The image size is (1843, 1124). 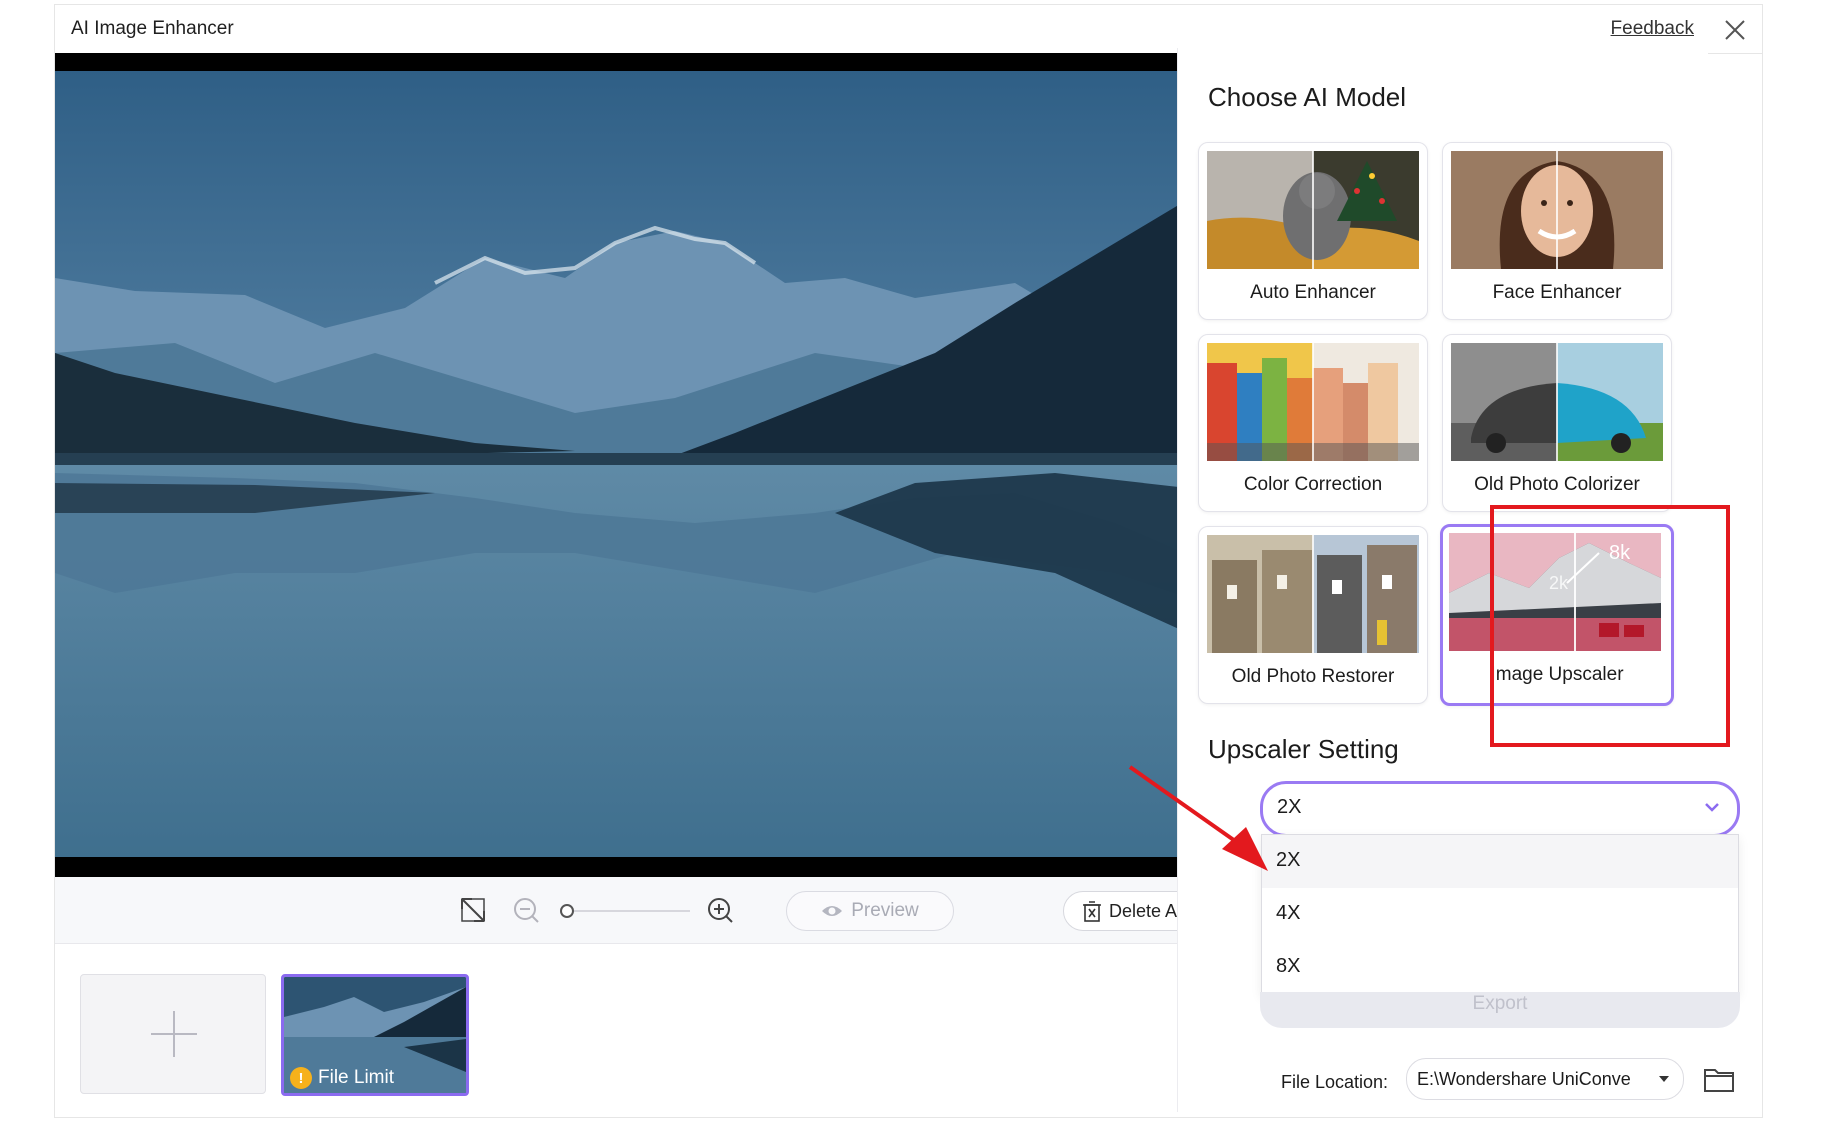 I want to click on upscaler-selected-value: 2X, so click(x=1289, y=807).